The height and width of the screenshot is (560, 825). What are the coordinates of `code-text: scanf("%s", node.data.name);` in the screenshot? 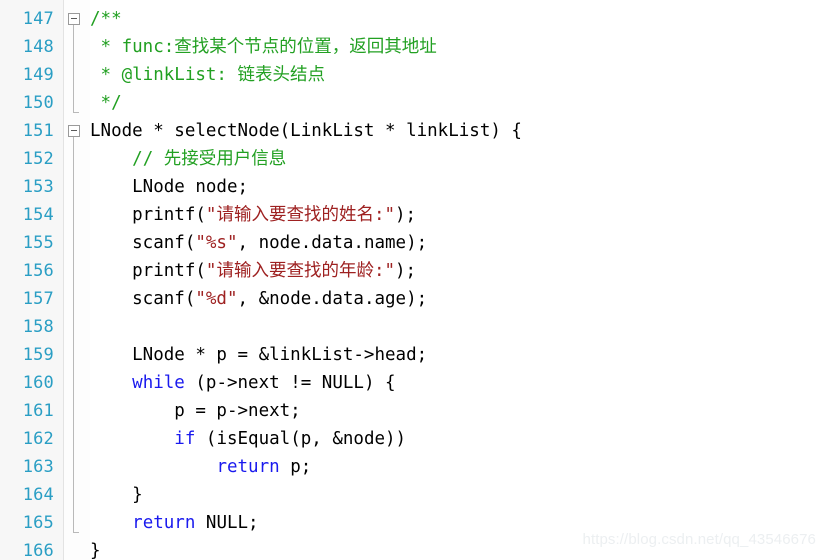 It's located at (258, 243).